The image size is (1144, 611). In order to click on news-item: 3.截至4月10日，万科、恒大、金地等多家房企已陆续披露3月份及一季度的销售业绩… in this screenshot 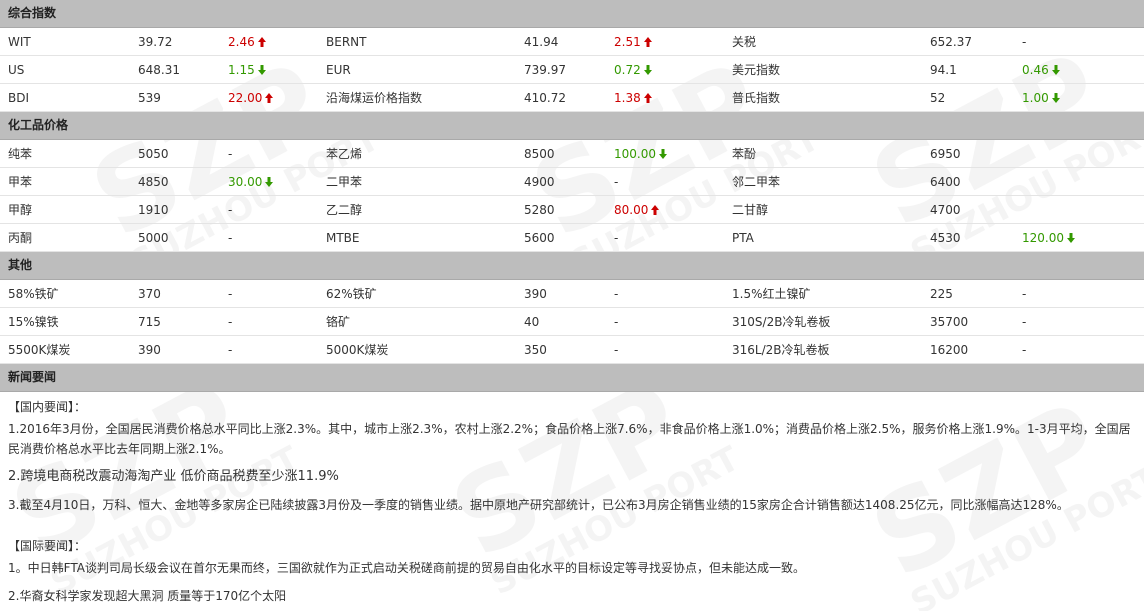, I will do `click(572, 505)`.